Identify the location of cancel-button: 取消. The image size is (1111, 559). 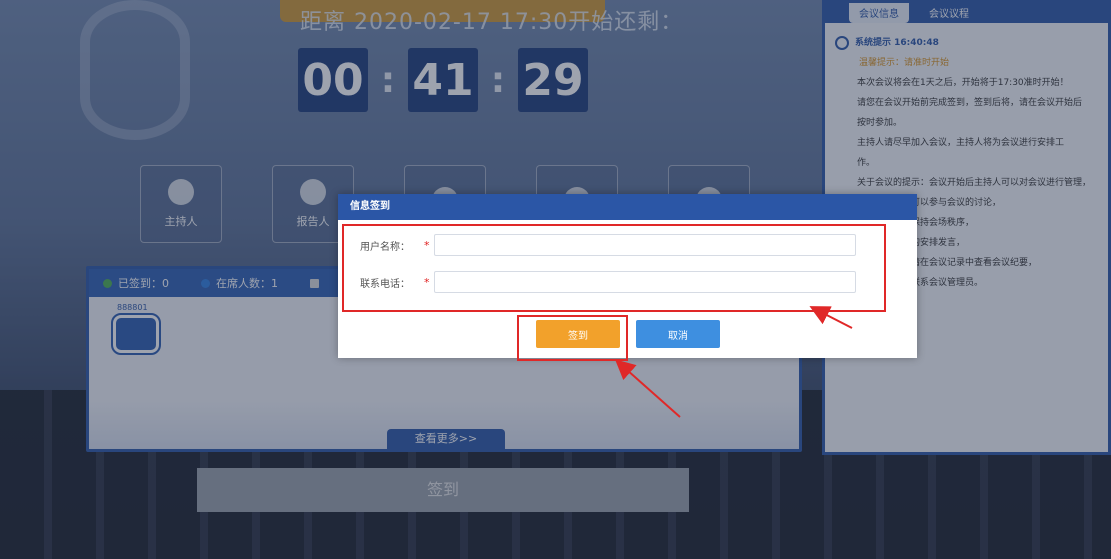
(678, 334).